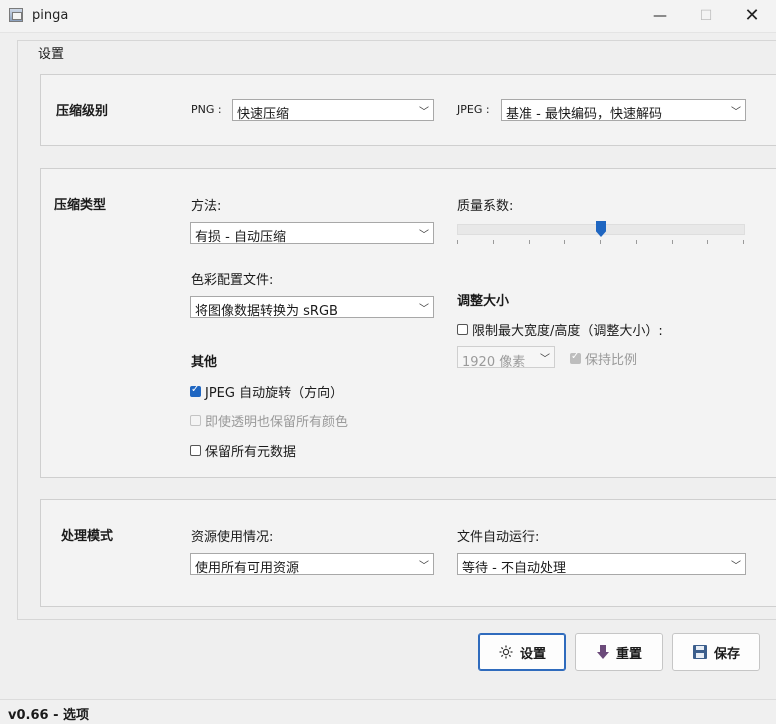 Image resolution: width=776 pixels, height=724 pixels. Describe the element at coordinates (628, 654) in the screenshot. I see `reset-button-label: 重置` at that location.